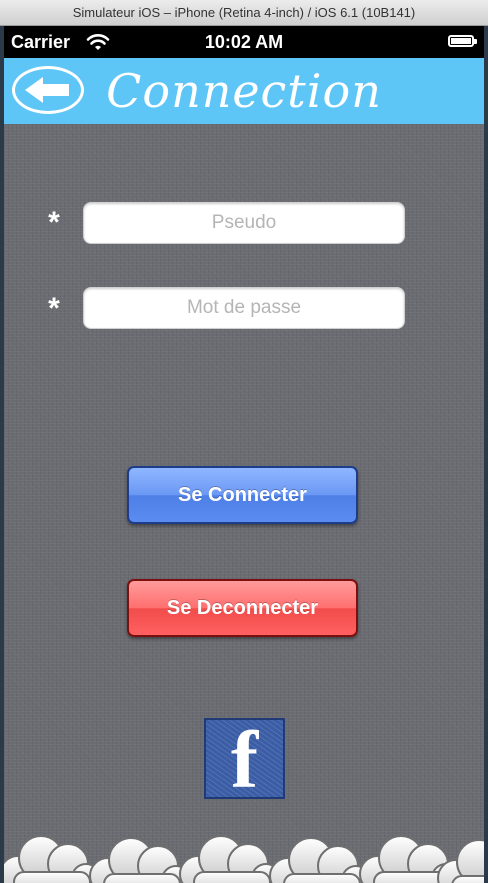  I want to click on clouds-decoration, so click(244, 859).